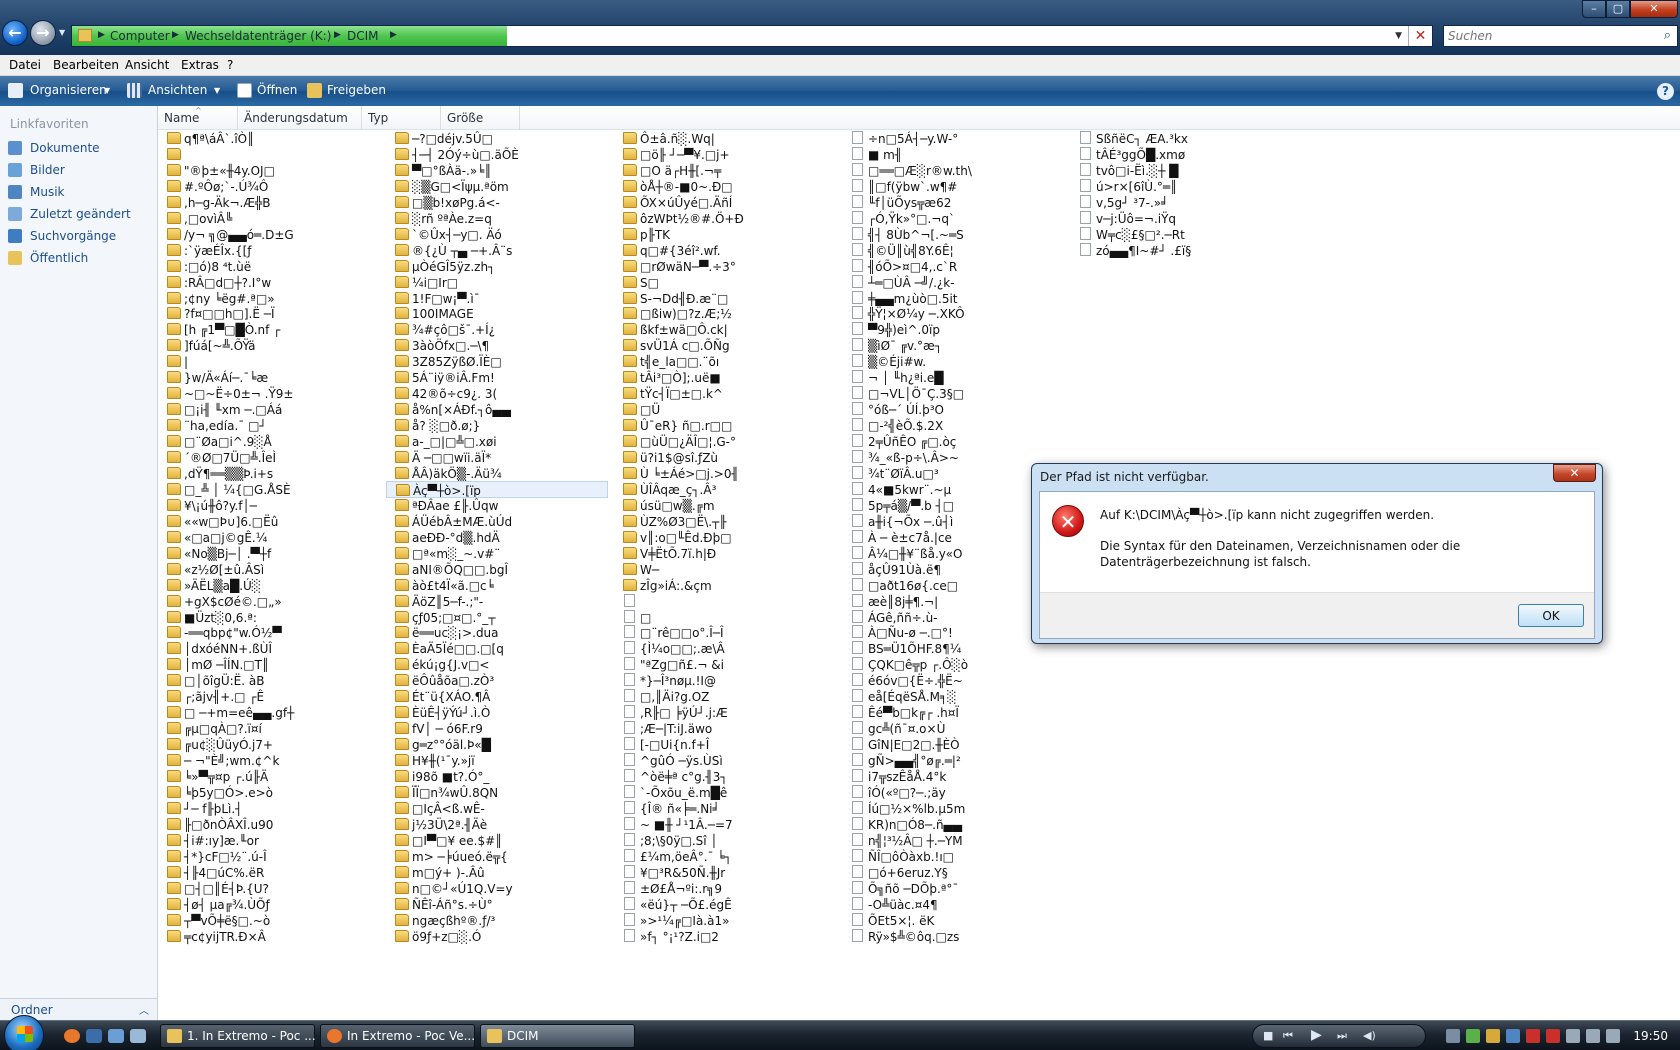 Image resolution: width=1680 pixels, height=1050 pixels. What do you see at coordinates (1398, 36) in the screenshot?
I see `address-dropdown-icon: ▼` at bounding box center [1398, 36].